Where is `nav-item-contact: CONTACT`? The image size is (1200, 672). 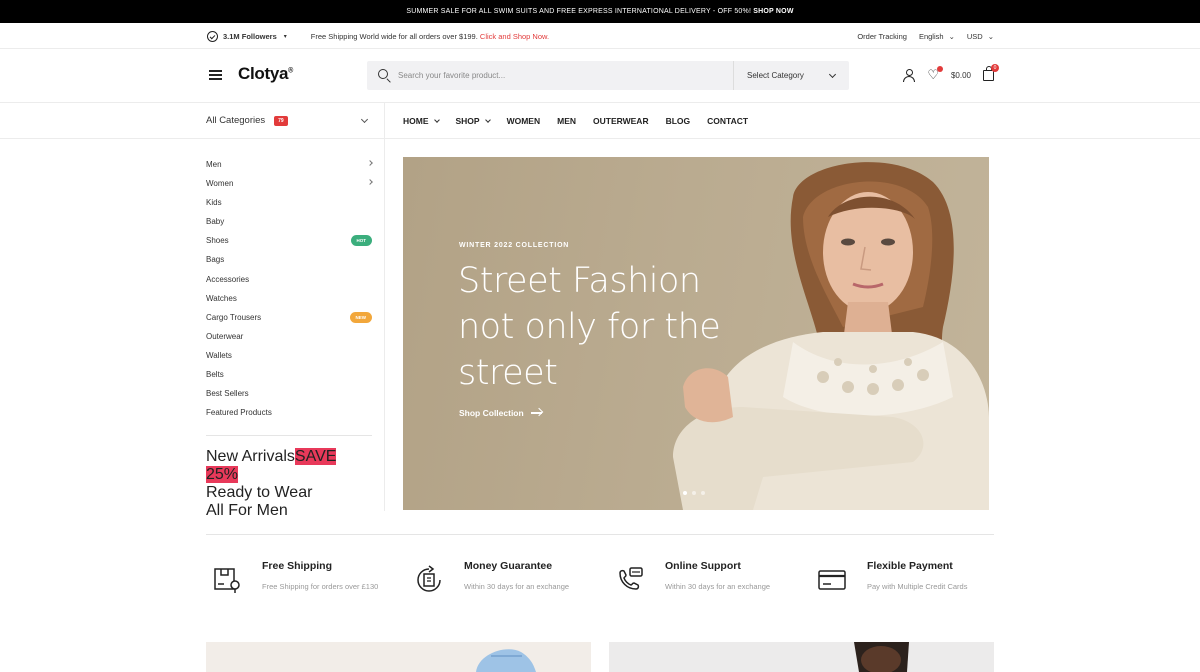
nav-item-contact: CONTACT is located at coordinates (727, 121).